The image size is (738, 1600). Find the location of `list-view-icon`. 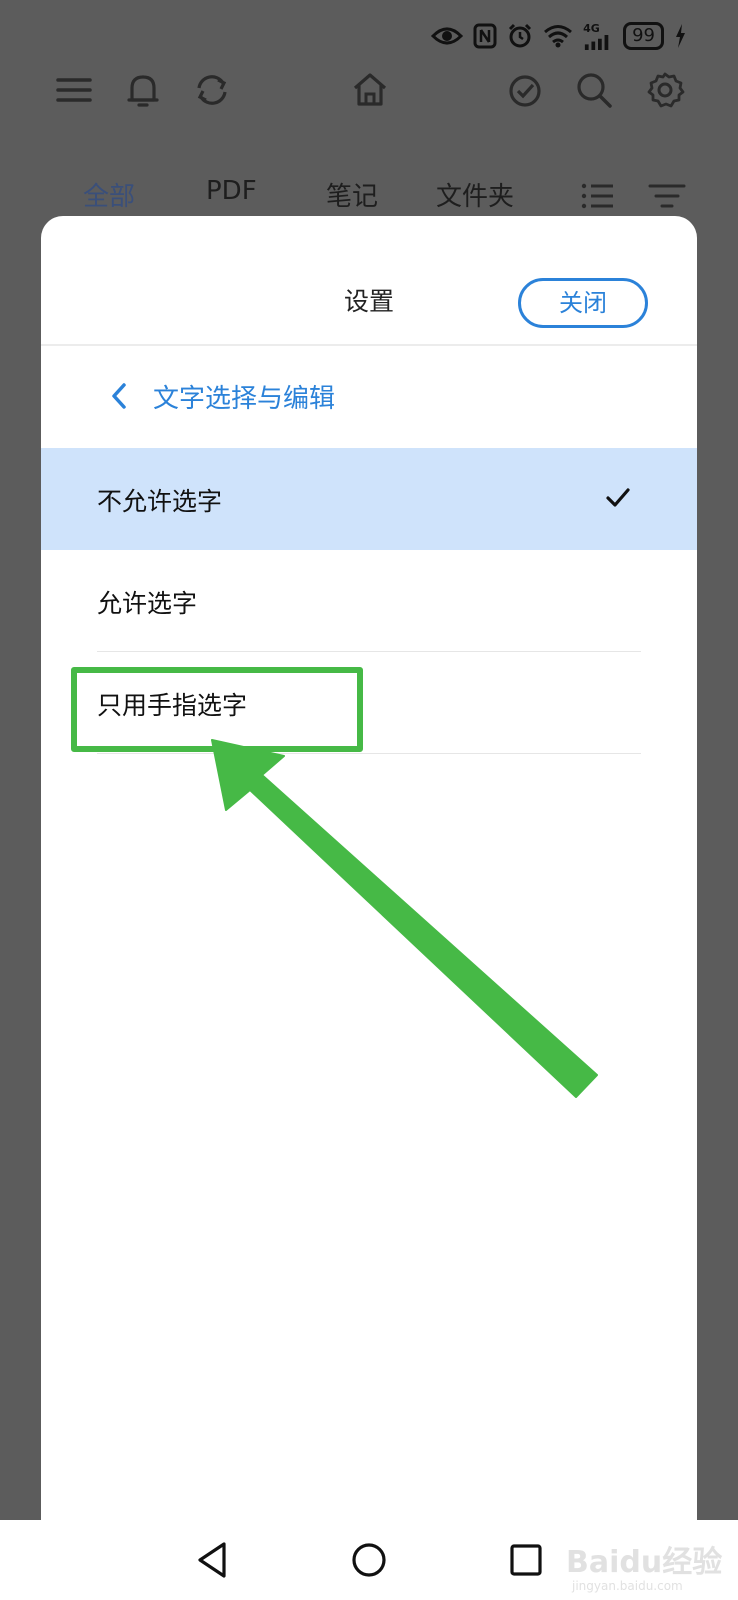

list-view-icon is located at coordinates (598, 196).